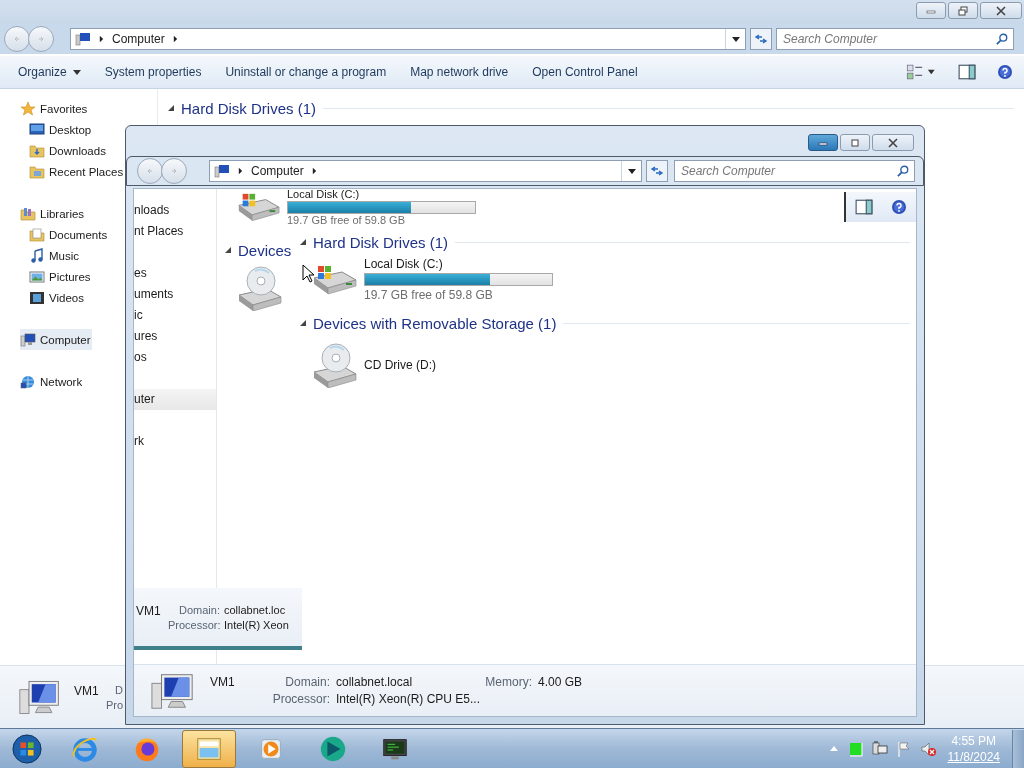 Image resolution: width=1024 pixels, height=768 pixels. I want to click on nav-item: Videos, so click(57, 297).